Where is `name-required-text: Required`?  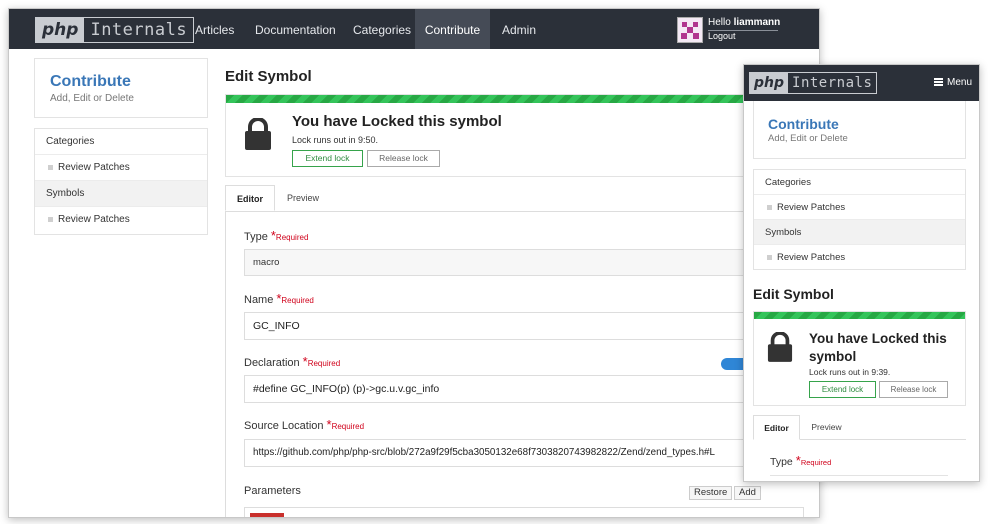 name-required-text: Required is located at coordinates (297, 300).